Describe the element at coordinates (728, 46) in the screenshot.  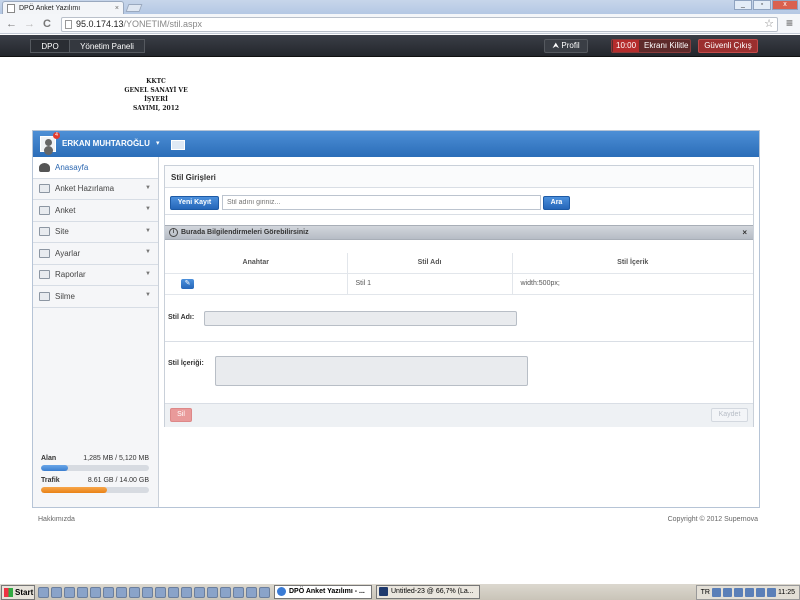
I see `logout-button: Güvenli Çıkış` at that location.